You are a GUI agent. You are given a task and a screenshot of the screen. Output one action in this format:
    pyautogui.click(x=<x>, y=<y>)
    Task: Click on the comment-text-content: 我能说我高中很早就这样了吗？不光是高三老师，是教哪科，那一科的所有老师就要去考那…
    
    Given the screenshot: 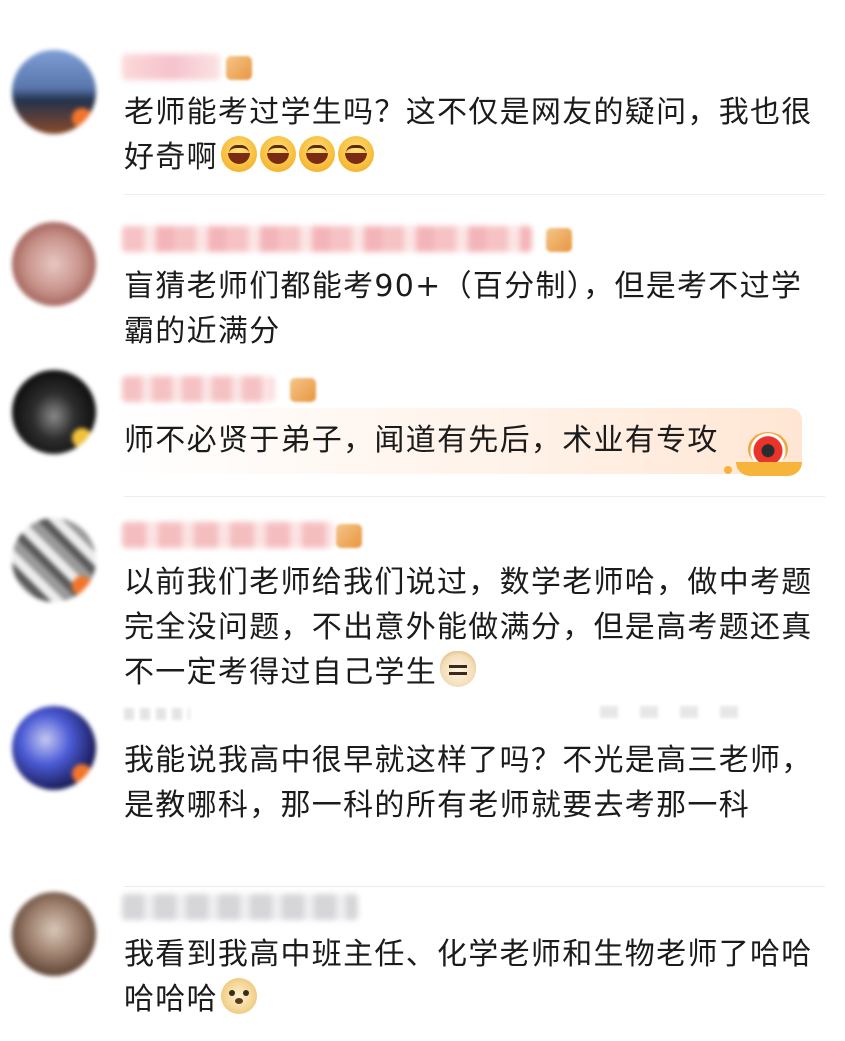 What is the action you would take?
    pyautogui.click(x=468, y=783)
    